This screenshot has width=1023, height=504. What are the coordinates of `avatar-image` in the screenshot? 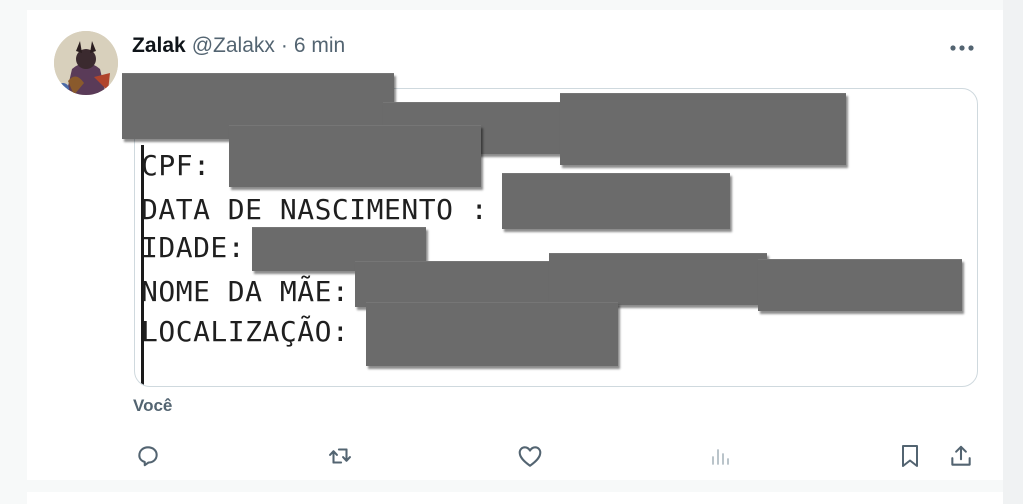 It's located at (86, 63).